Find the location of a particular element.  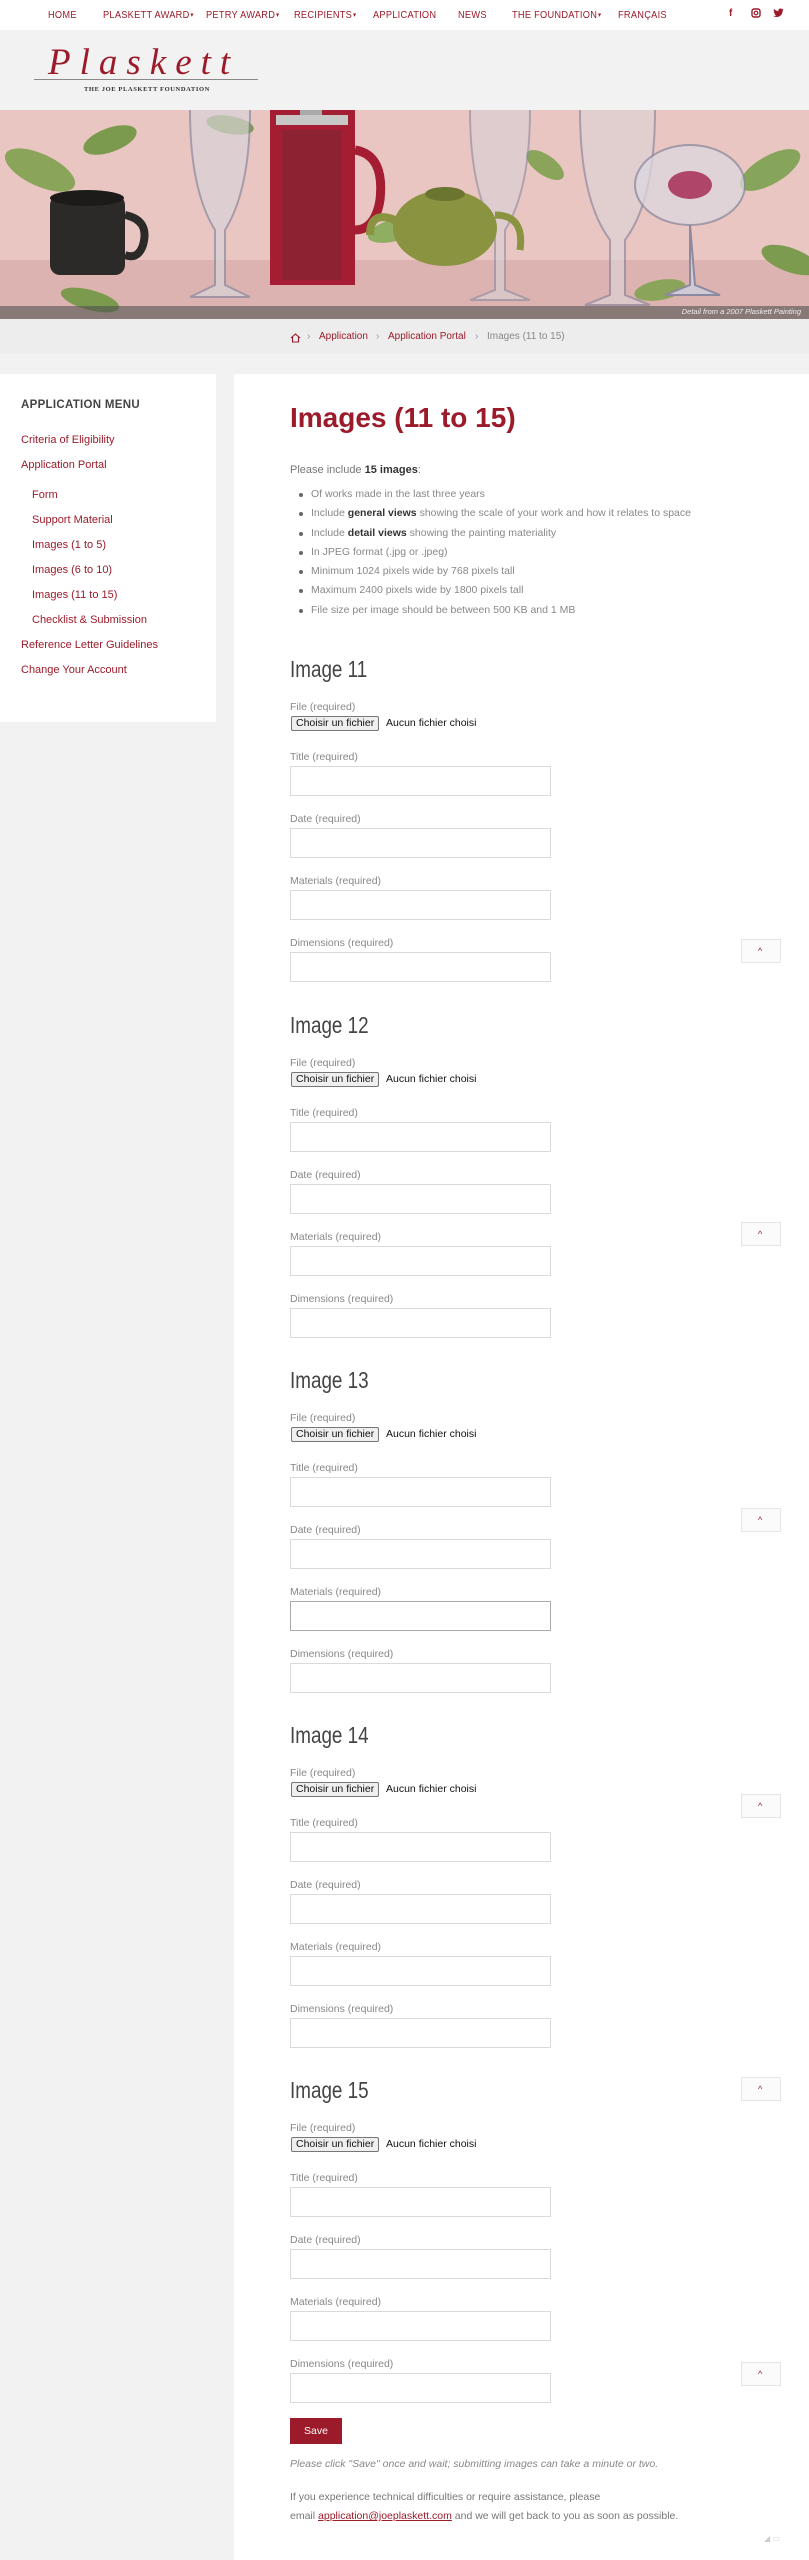

nav-news: NEWS is located at coordinates (472, 15).